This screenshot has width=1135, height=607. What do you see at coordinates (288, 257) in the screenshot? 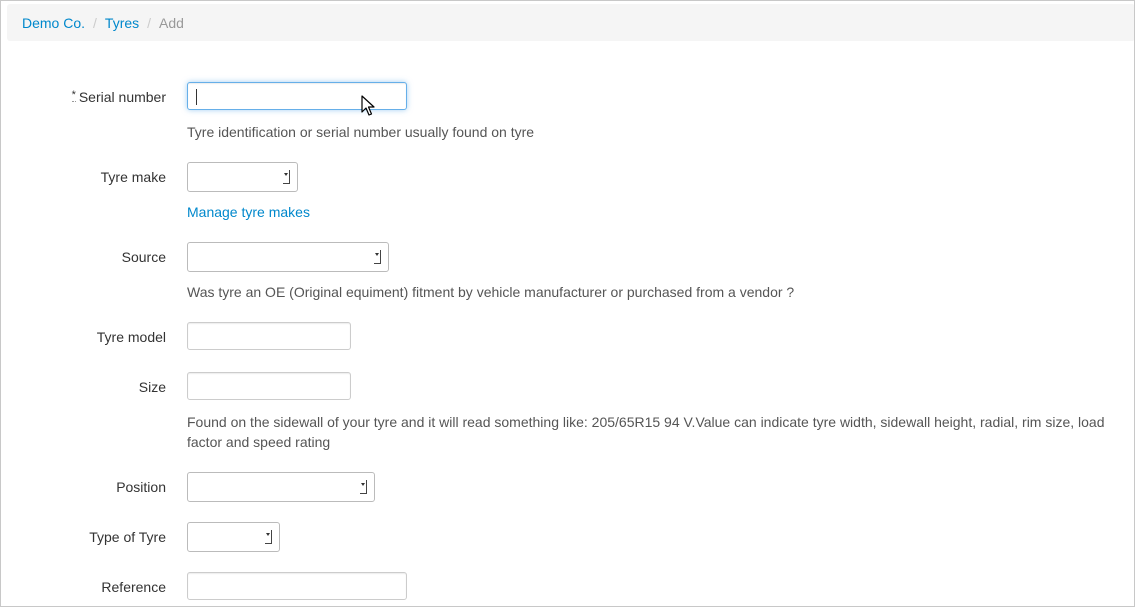
I see `source-select` at bounding box center [288, 257].